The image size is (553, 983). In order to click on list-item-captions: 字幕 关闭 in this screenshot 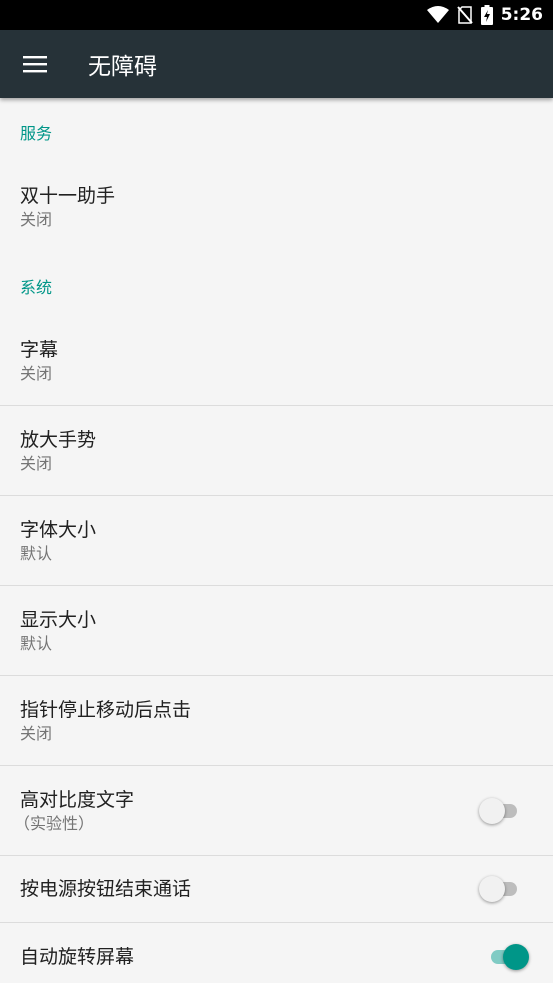, I will do `click(276, 361)`.